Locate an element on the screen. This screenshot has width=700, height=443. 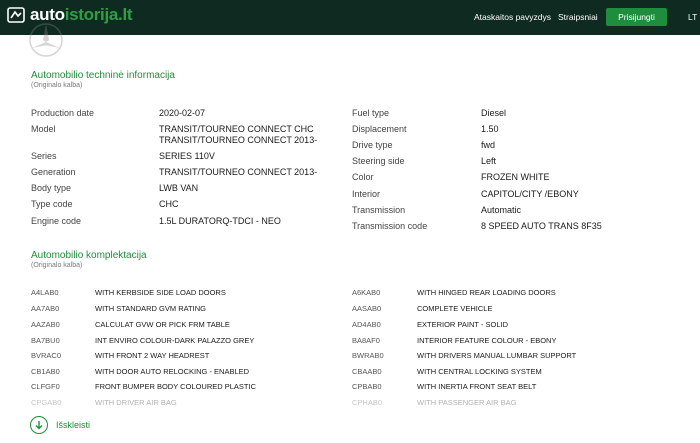
option-description: CALCULAT GVW OR PICK FRM TABLE is located at coordinates (162, 324).